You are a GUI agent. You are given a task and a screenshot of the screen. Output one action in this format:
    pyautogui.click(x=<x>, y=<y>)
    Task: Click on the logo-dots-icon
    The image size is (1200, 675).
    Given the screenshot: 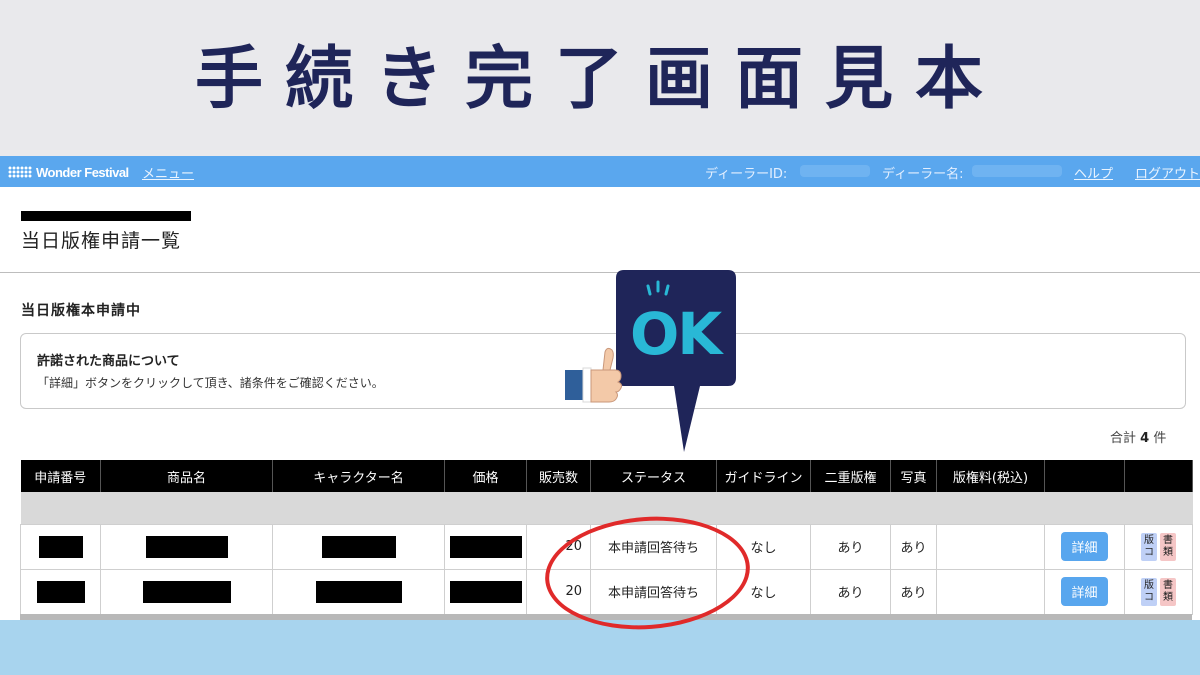 What is the action you would take?
    pyautogui.click(x=20, y=172)
    